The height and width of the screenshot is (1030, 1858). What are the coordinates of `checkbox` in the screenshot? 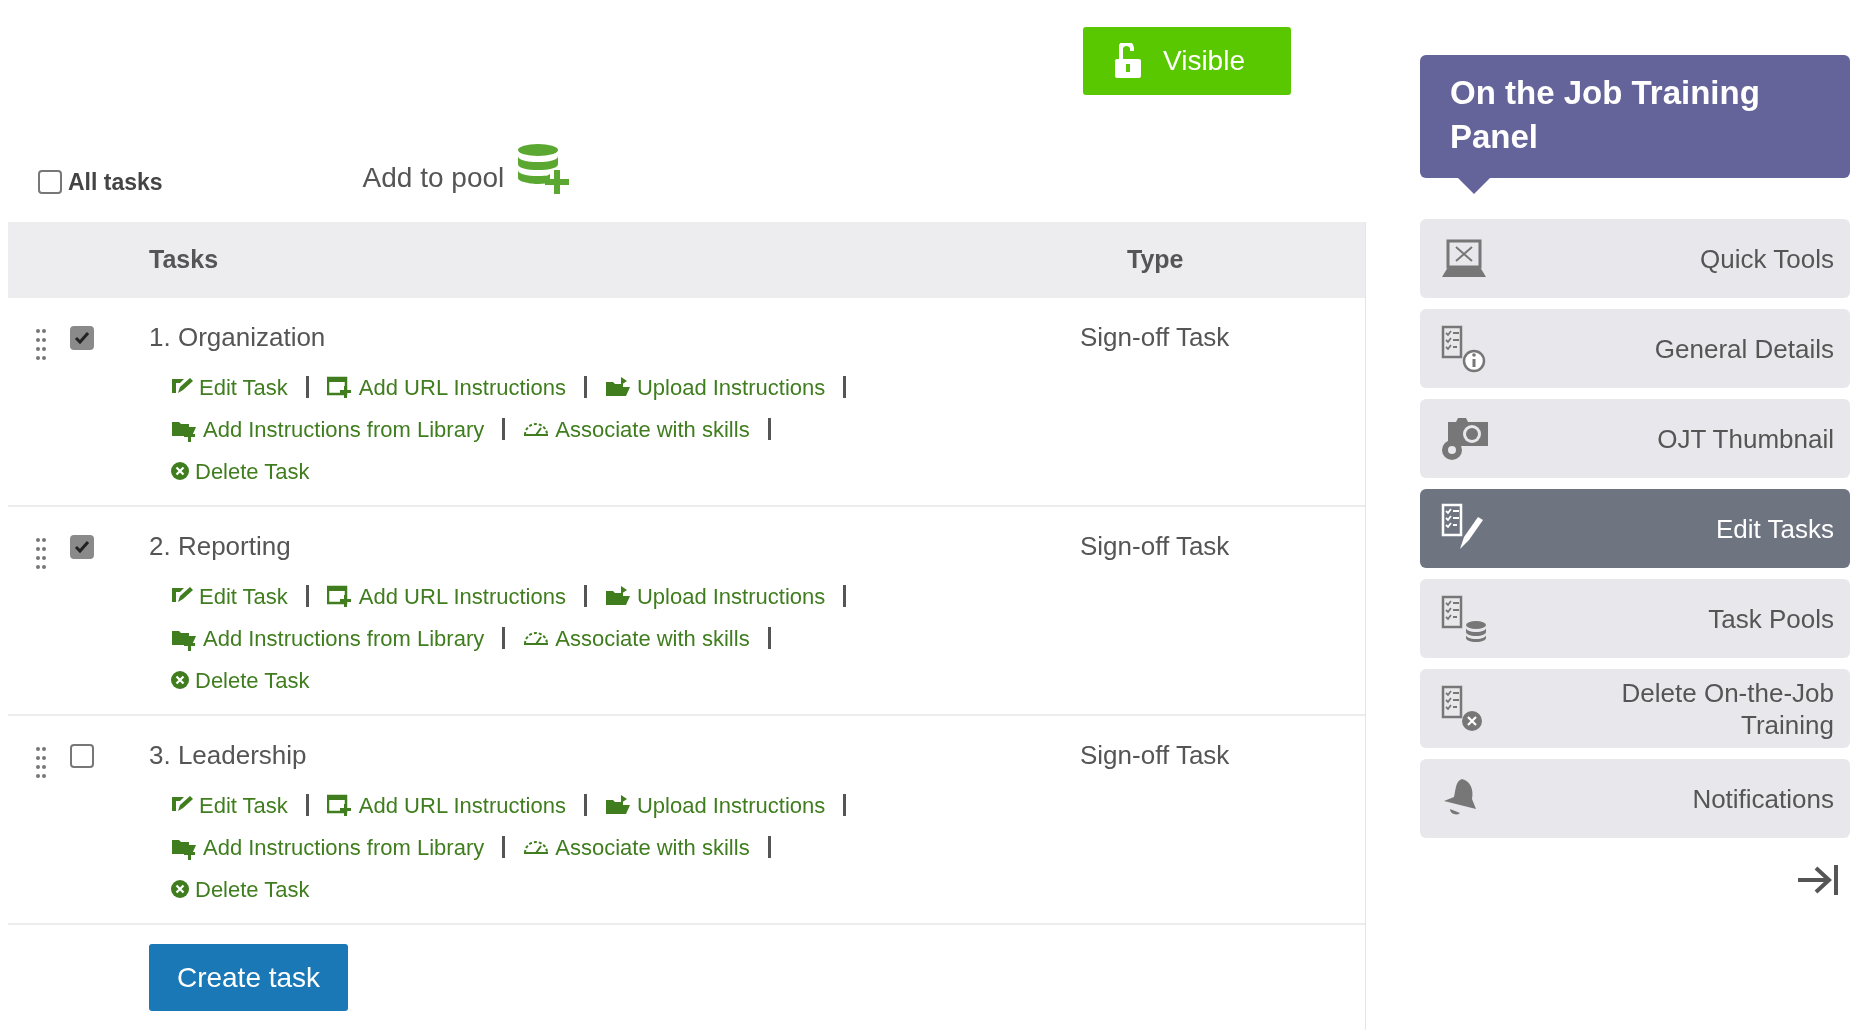 It's located at (50, 182).